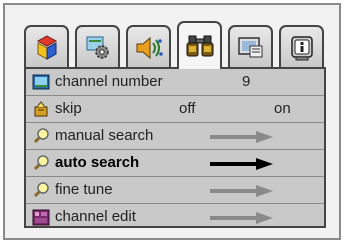 This screenshot has height=245, width=347. I want to click on screen-display-icon, so click(249, 46).